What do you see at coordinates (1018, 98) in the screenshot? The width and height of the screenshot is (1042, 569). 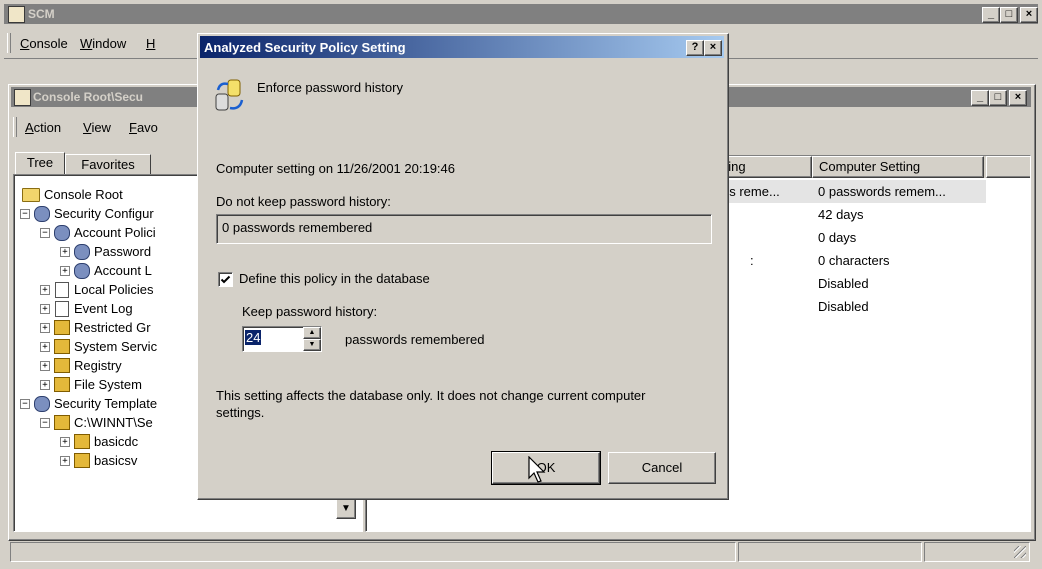 I see `child-close-button: ×` at bounding box center [1018, 98].